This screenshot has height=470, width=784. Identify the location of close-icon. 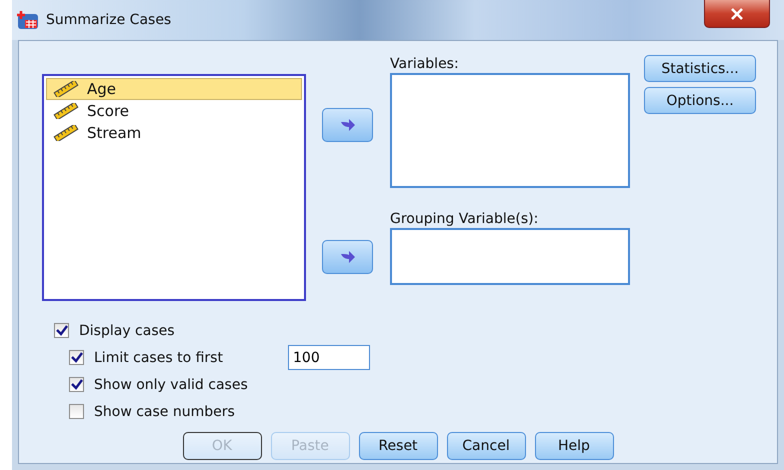
(737, 14).